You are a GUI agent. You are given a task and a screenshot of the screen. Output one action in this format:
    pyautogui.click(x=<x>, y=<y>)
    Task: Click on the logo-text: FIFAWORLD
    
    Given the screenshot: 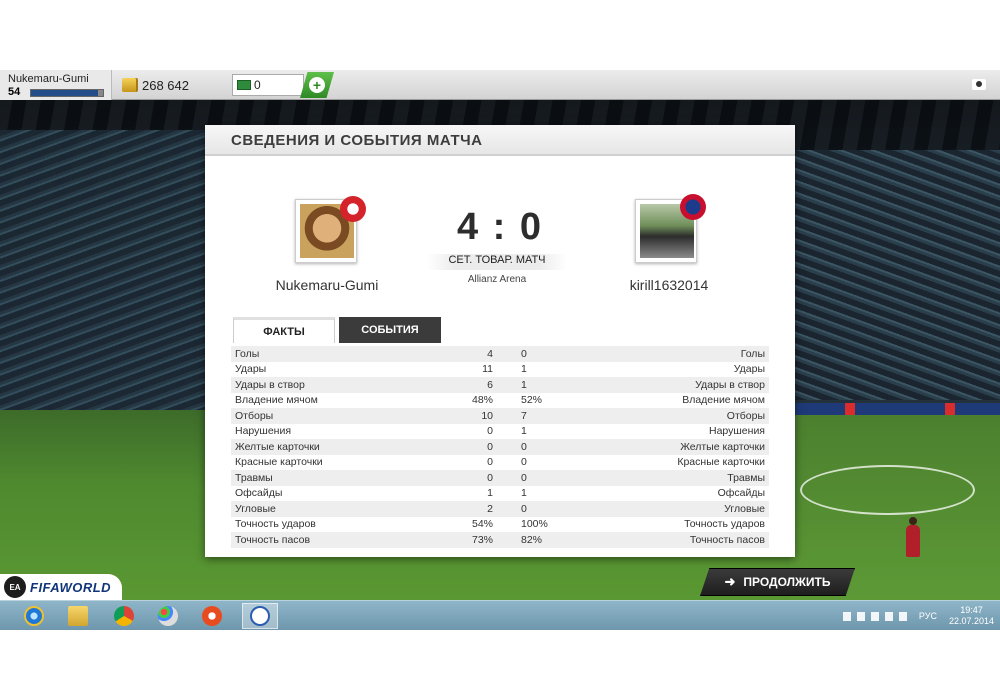 What is the action you would take?
    pyautogui.click(x=71, y=587)
    